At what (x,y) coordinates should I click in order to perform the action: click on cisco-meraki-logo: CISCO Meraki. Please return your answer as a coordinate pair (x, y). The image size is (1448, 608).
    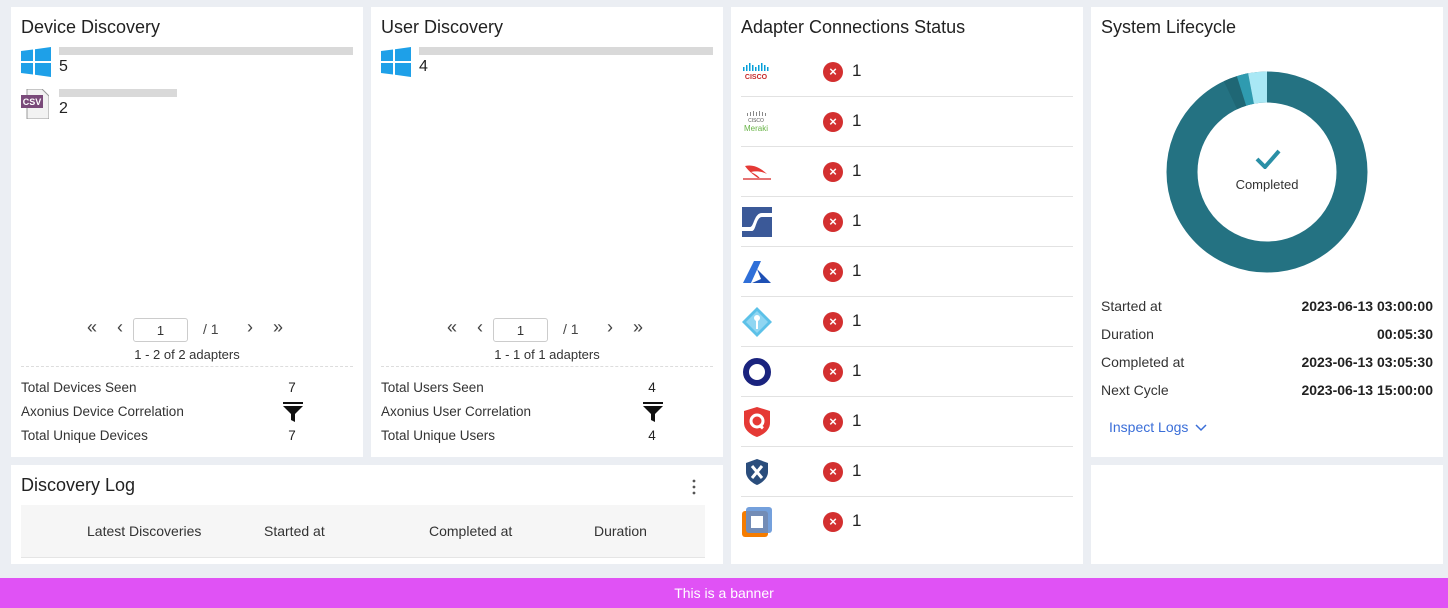
    Looking at the image, I should click on (757, 122).